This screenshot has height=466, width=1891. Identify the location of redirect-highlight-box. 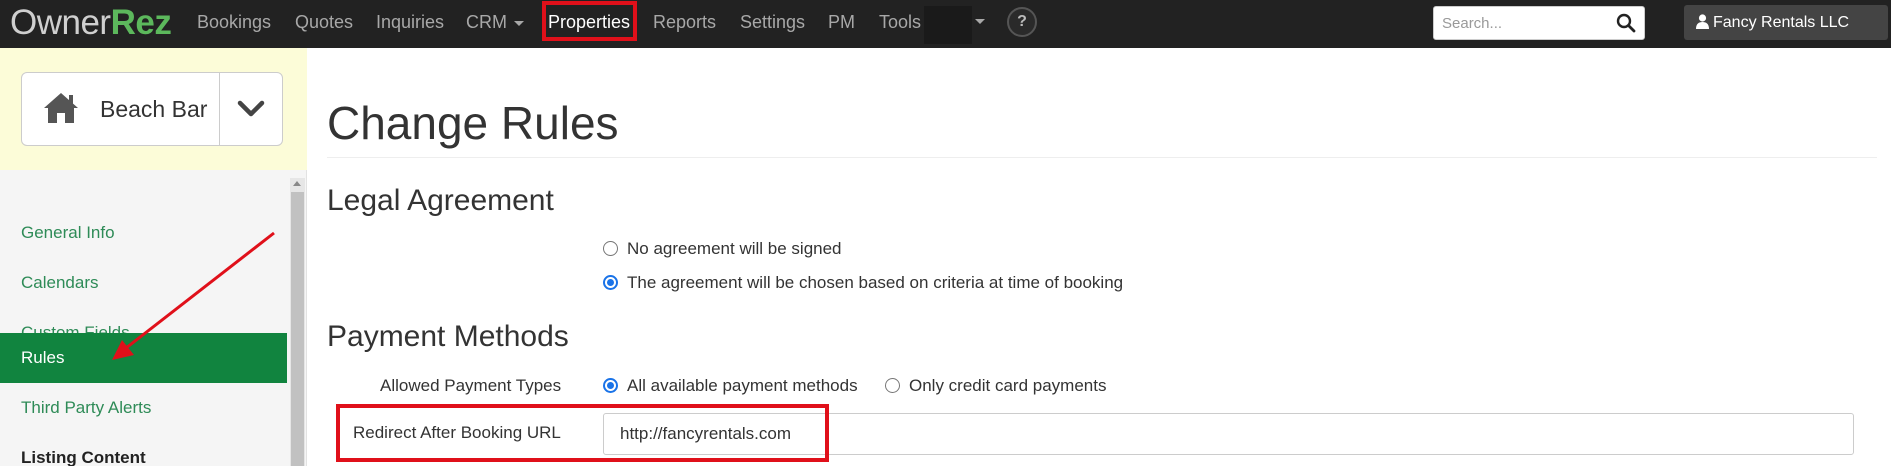
(582, 433).